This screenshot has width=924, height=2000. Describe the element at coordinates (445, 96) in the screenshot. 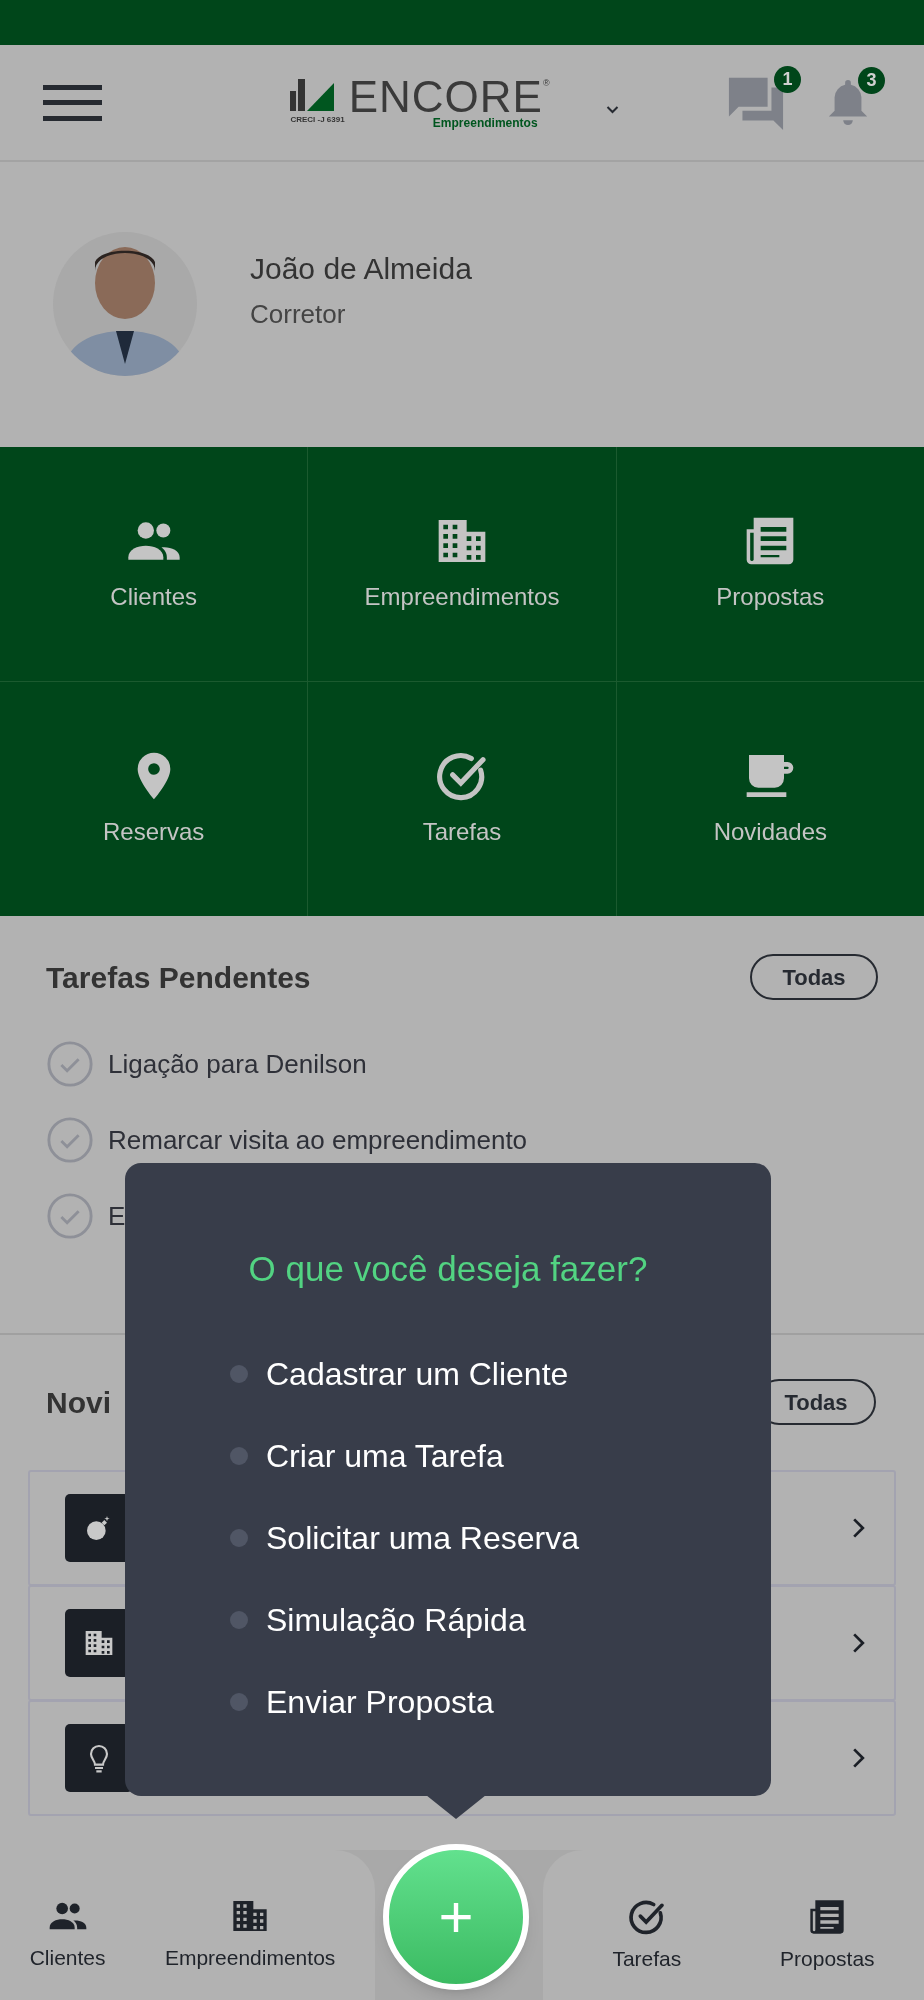

I see `logo-wordmark: ENCORE` at that location.